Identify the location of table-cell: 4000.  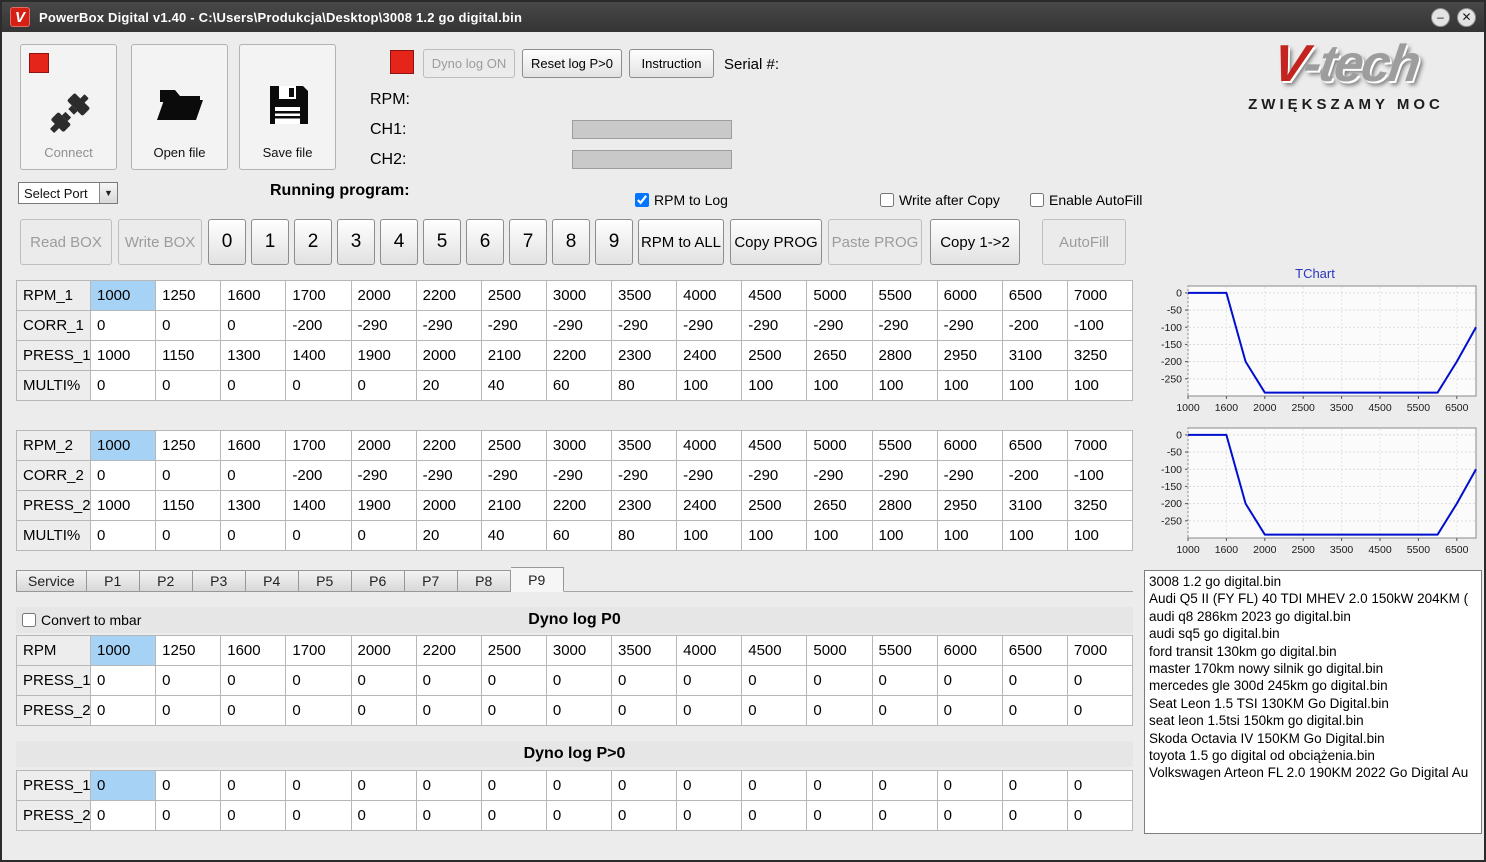
(709, 445).